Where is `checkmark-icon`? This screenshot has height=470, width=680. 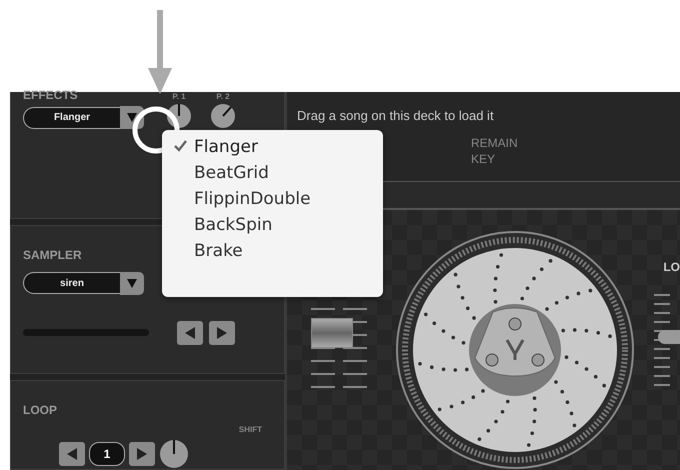
checkmark-icon is located at coordinates (180, 146).